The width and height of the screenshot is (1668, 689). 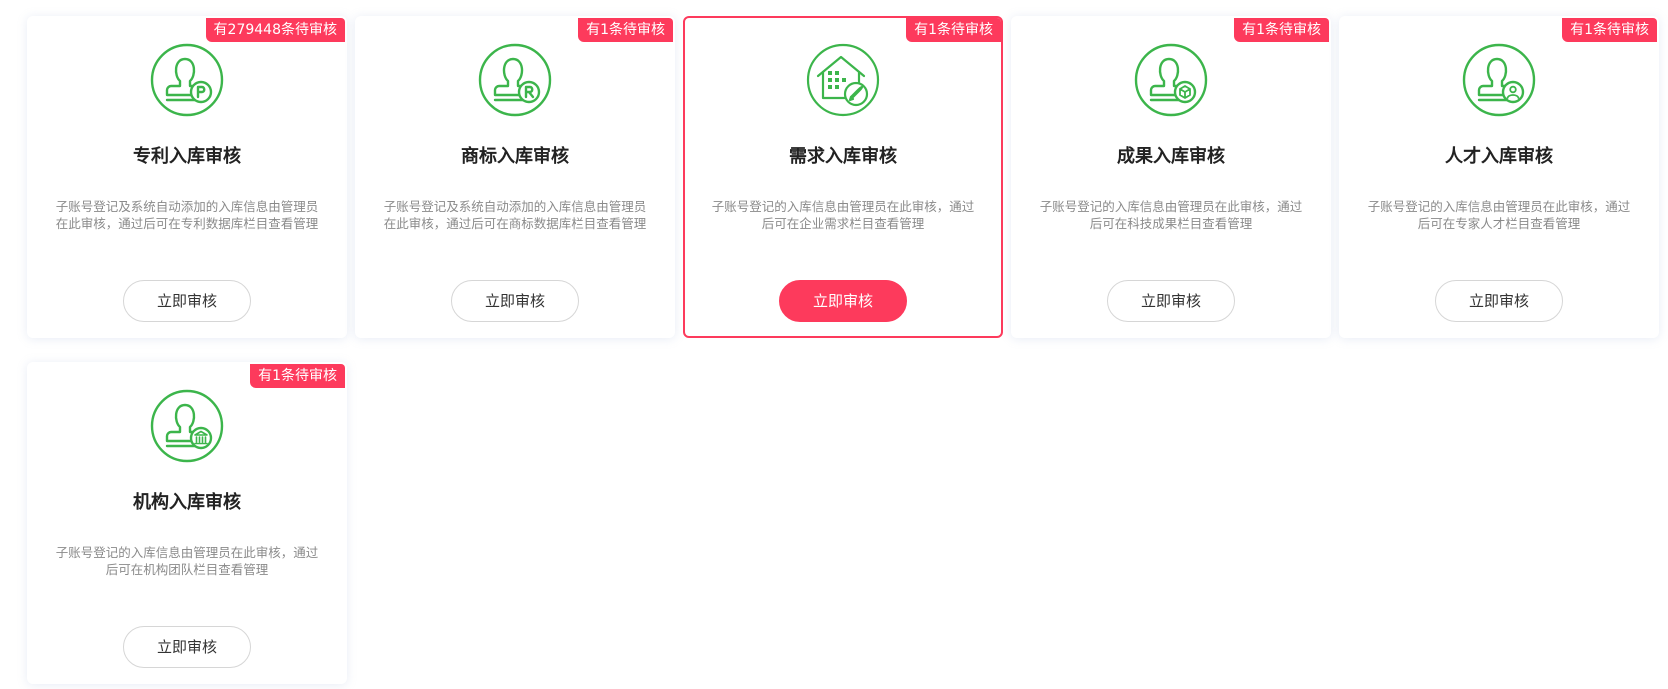 I want to click on house-rocket-icon, so click(x=843, y=80).